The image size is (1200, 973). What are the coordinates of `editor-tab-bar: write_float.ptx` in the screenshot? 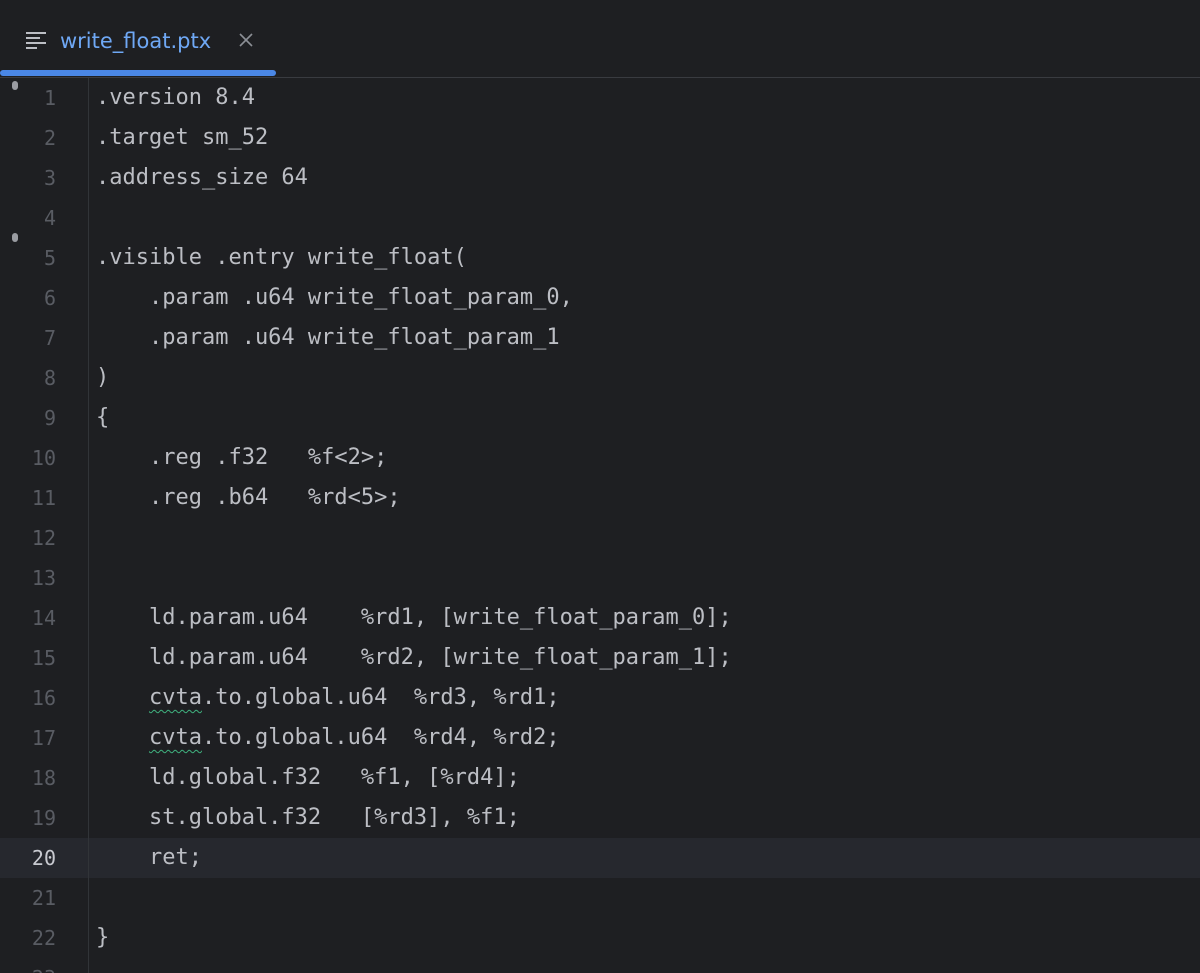 It's located at (600, 39).